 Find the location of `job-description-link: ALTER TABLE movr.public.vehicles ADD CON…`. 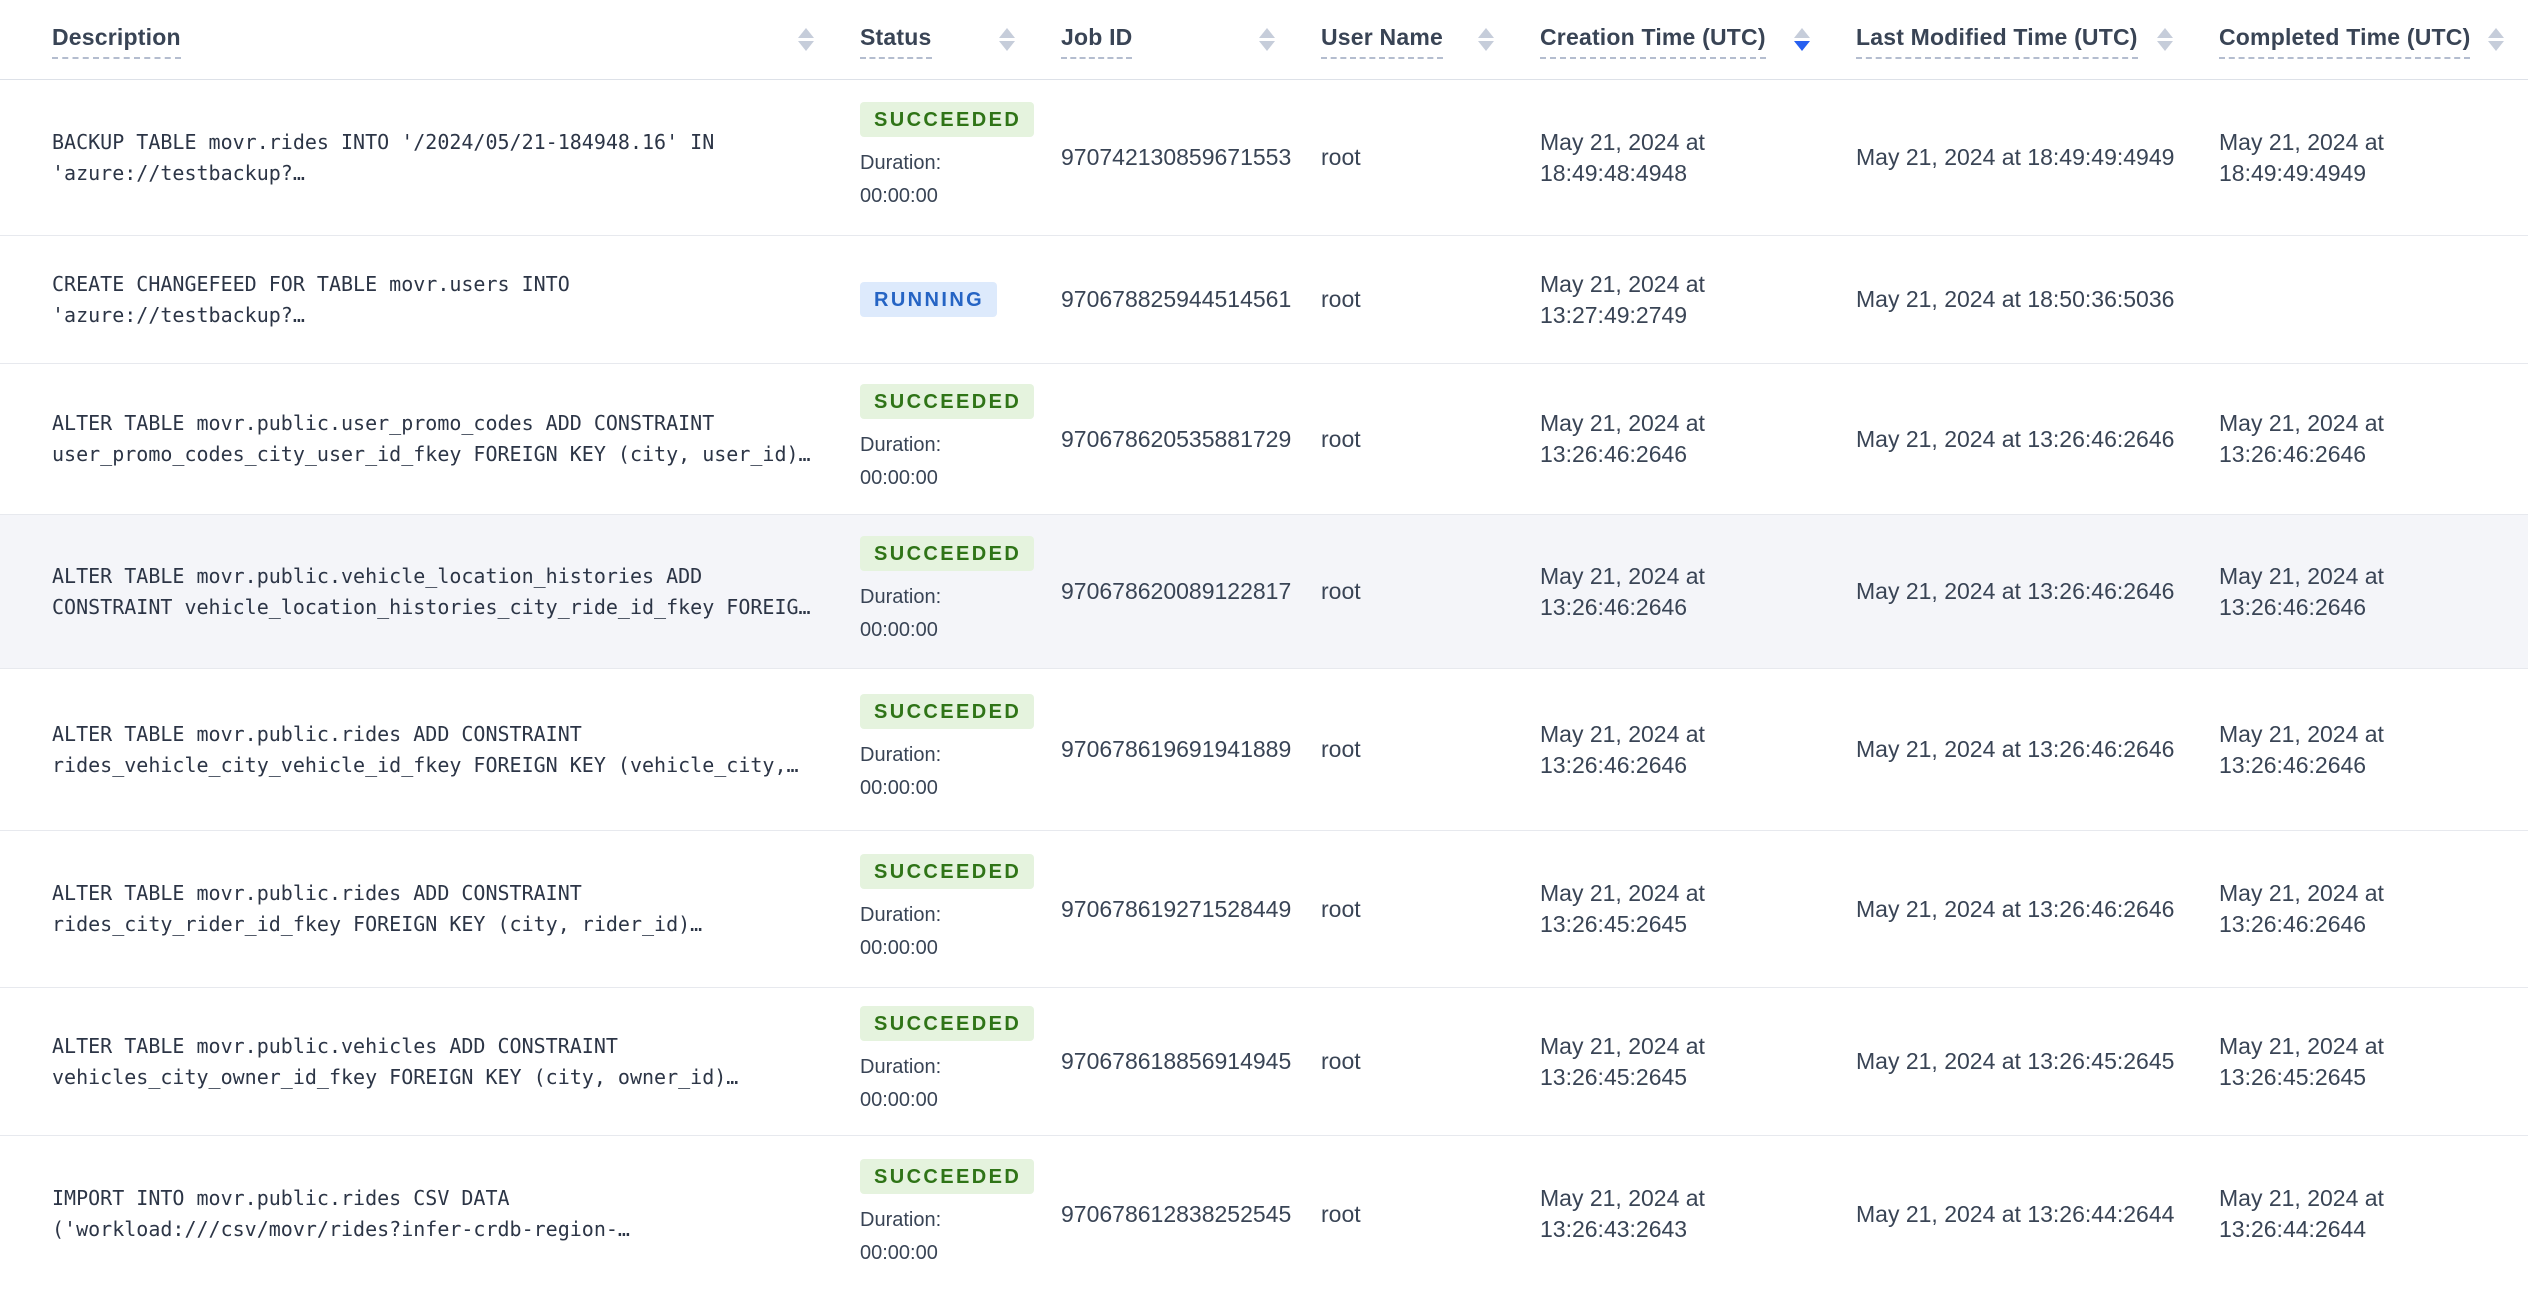

job-description-link: ALTER TABLE movr.public.vehicles ADD CON… is located at coordinates (436, 1062).